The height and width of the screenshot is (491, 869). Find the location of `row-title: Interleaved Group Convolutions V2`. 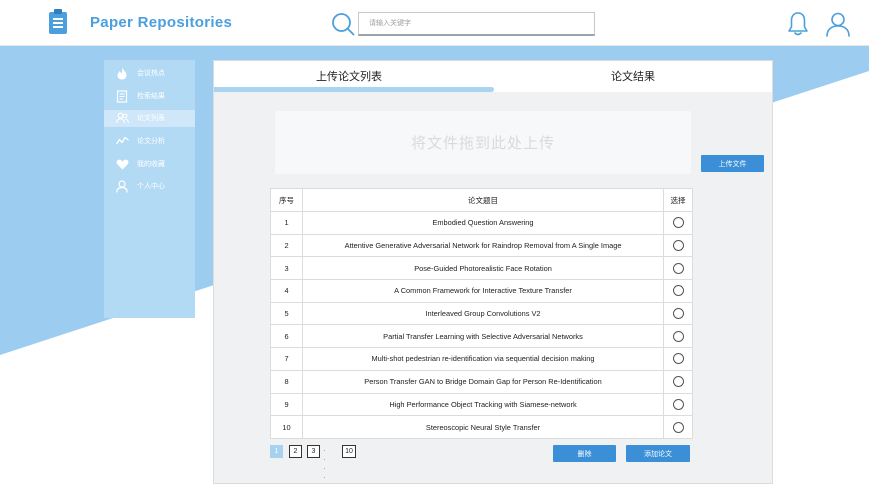

row-title: Interleaved Group Convolutions V2 is located at coordinates (483, 313).